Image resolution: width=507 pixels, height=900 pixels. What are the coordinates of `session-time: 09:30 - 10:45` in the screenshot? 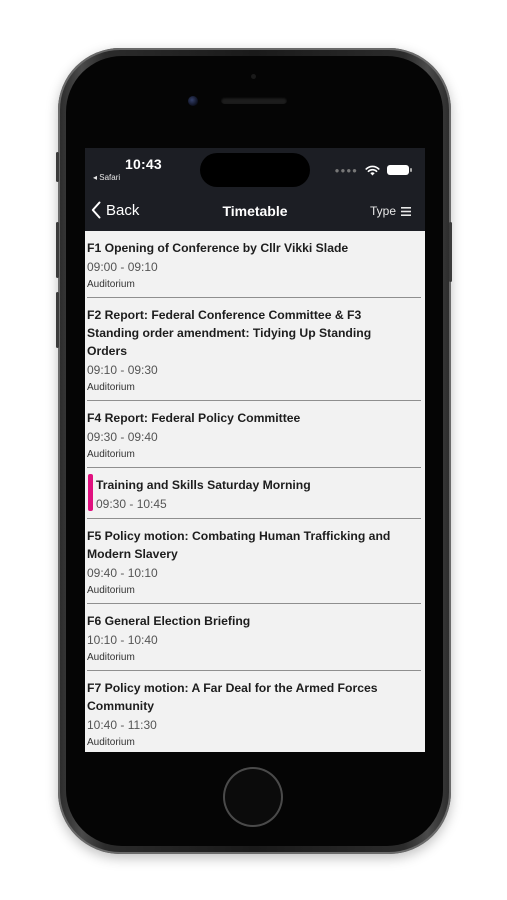 It's located at (131, 504).